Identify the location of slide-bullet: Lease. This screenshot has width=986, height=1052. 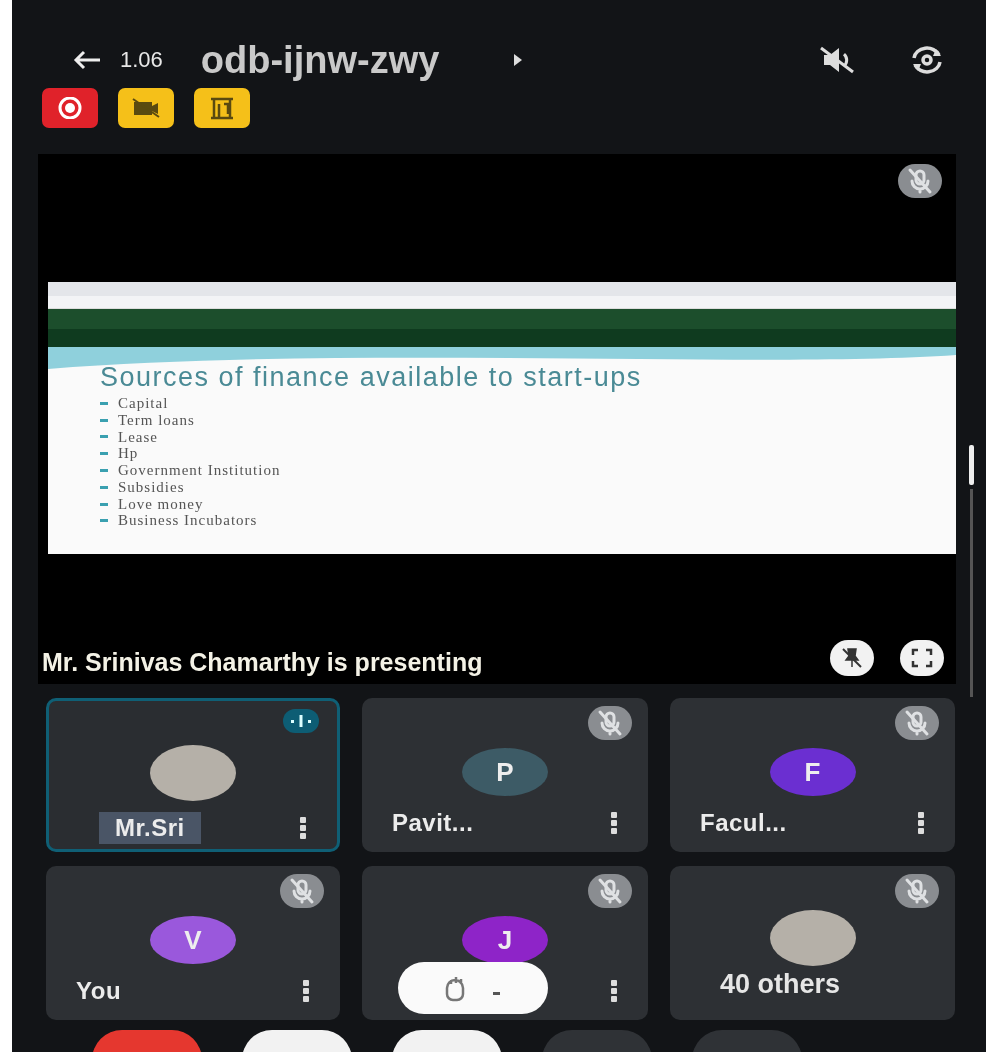
(138, 437).